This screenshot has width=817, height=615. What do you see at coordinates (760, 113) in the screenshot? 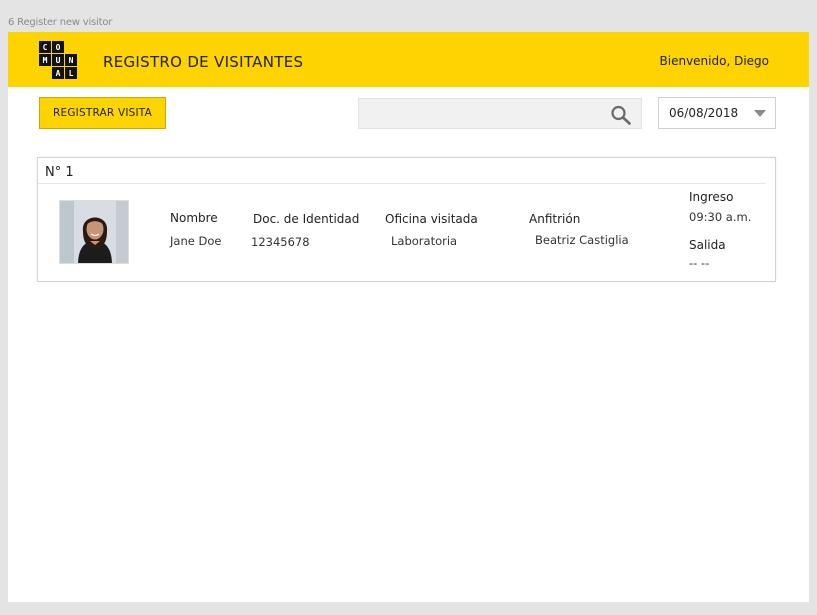
I see `chevron-down-icon` at bounding box center [760, 113].